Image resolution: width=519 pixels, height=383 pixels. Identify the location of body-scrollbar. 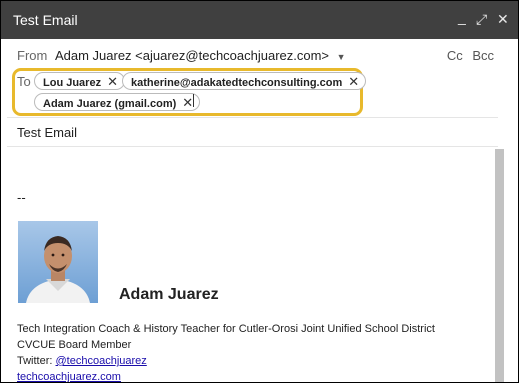
(499, 265).